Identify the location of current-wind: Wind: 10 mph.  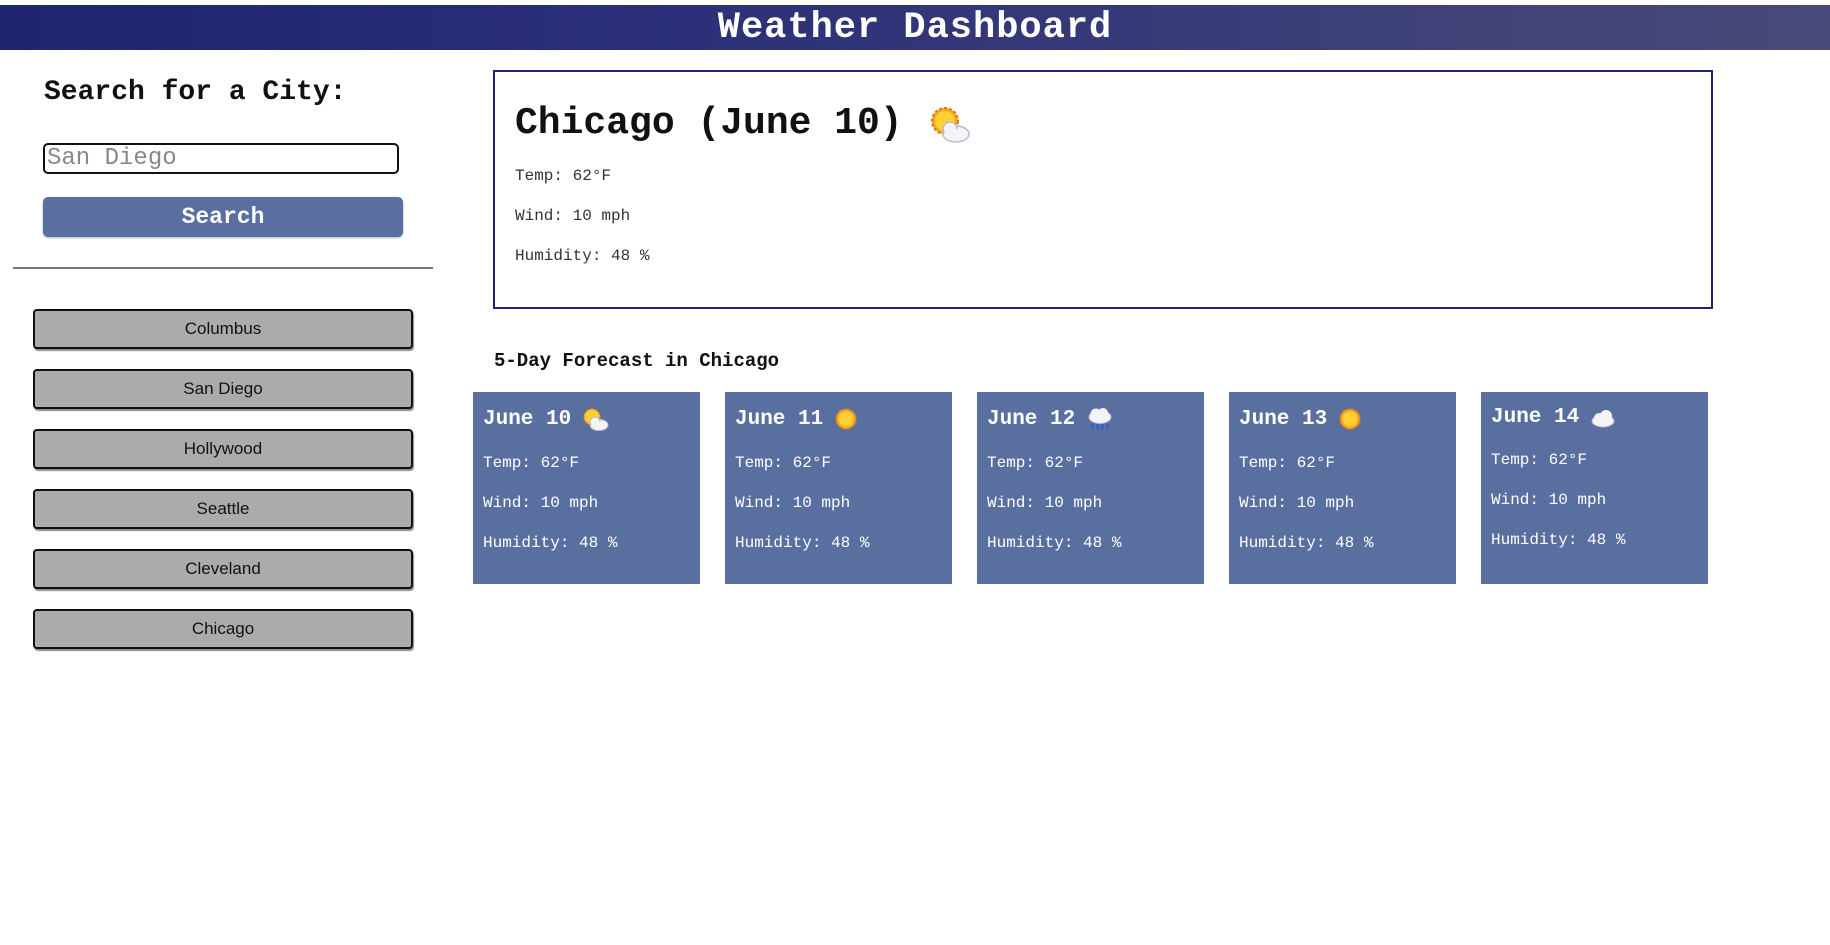
(573, 216).